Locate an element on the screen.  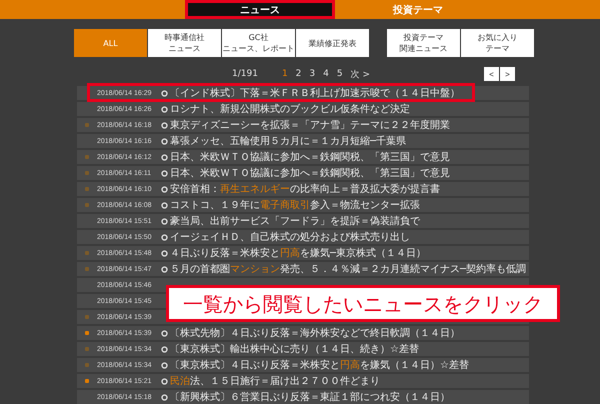
news-title: ５月の首都圏マンション発売、５．４％減＝２カ月連続マイナス─契約率も低調 is located at coordinates (348, 269).